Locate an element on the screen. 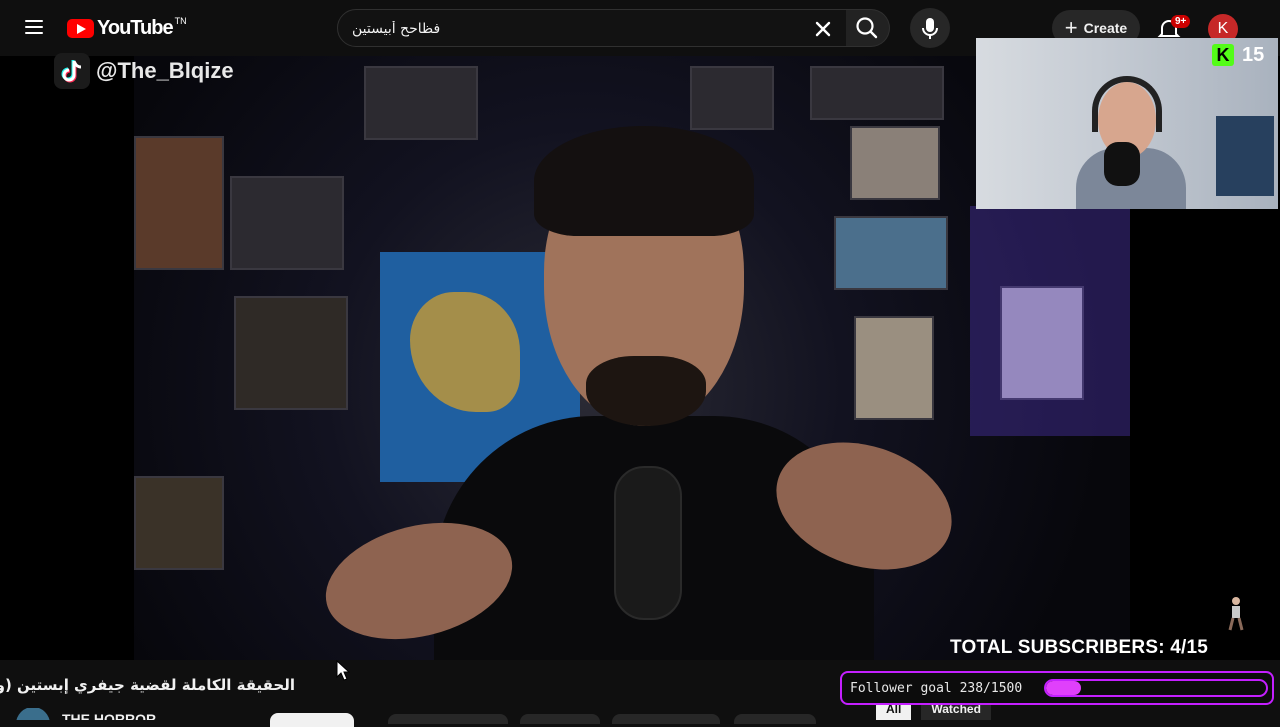 Image resolution: width=1280 pixels, height=727 pixels. kick-viewer-badge: K 15 is located at coordinates (1238, 55).